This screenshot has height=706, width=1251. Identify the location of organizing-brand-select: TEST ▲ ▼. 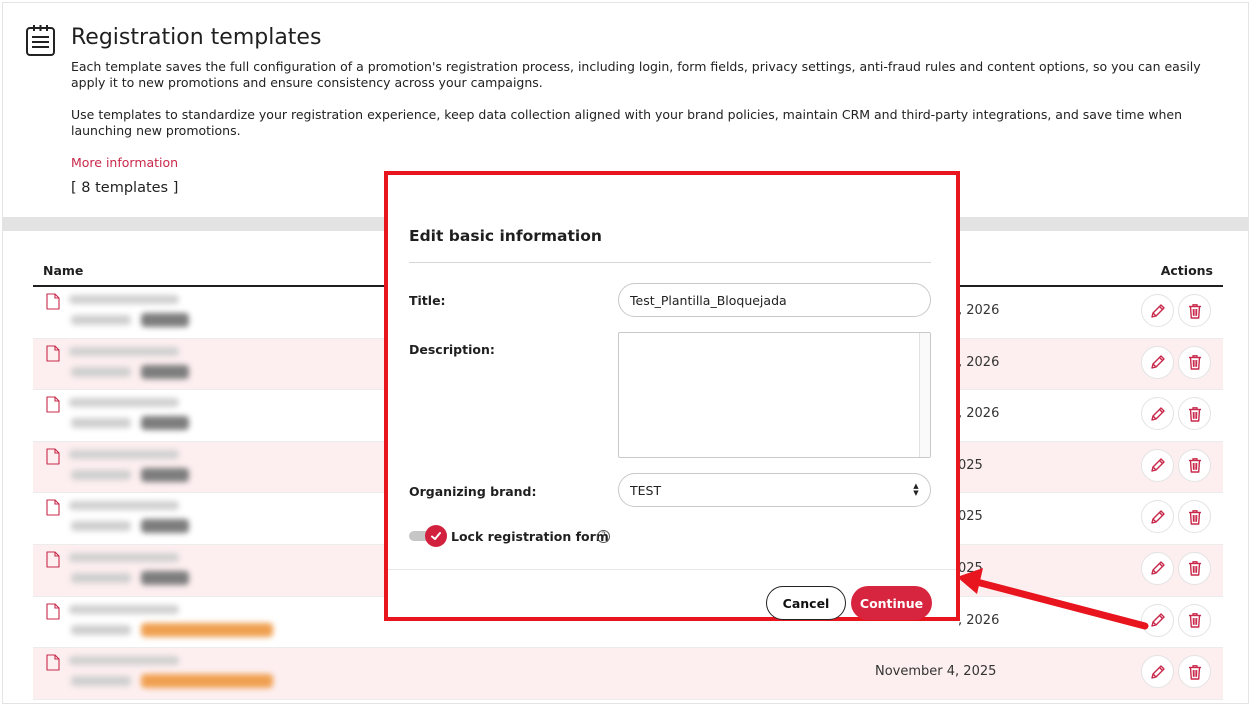
(774, 490).